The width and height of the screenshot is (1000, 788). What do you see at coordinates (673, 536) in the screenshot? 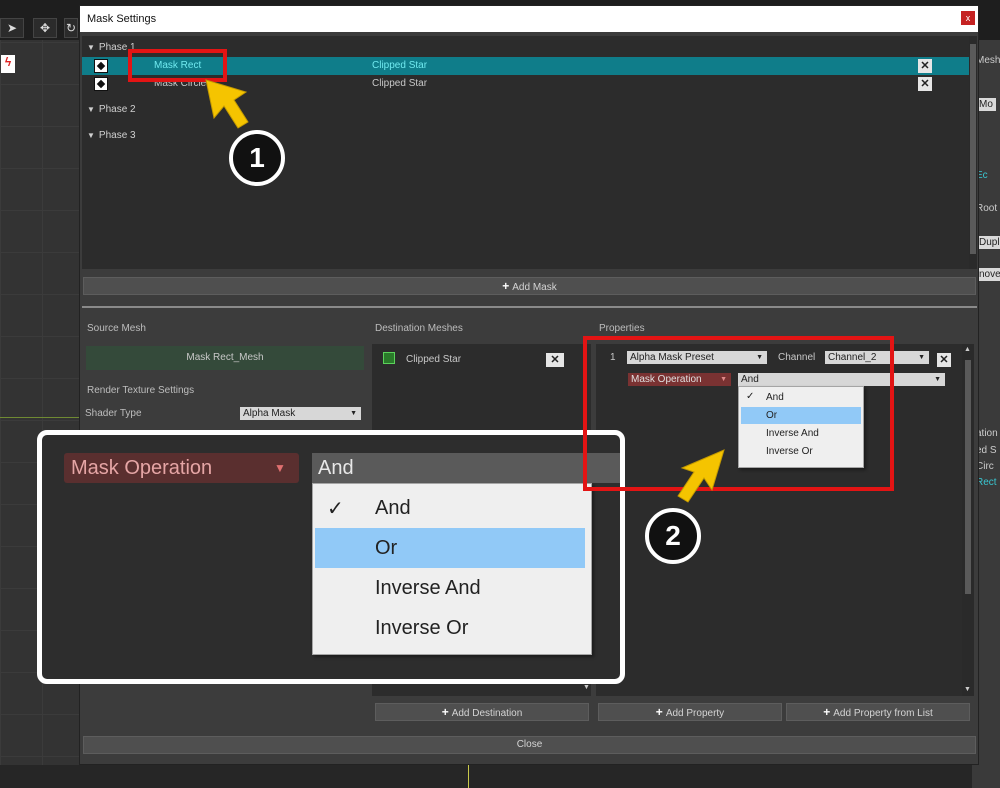
I see `callout-number-2: 2` at bounding box center [673, 536].